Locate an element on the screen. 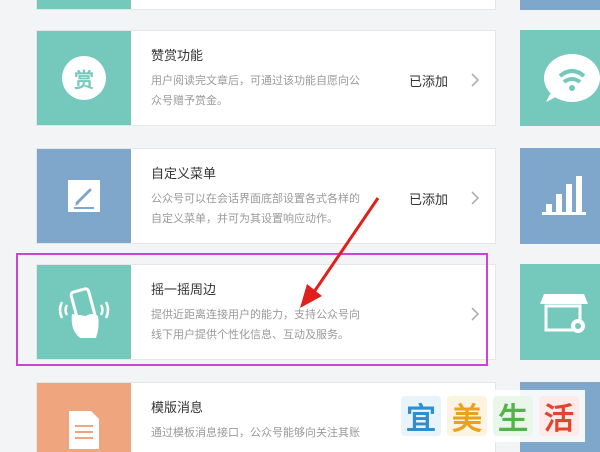 This screenshot has height=452, width=600. feature-tile: 赏 is located at coordinates (84, 78).